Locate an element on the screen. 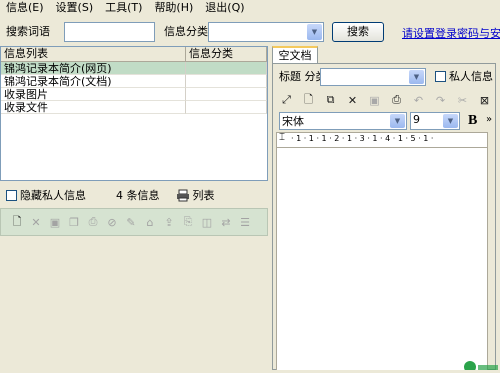  list-item: 收录文件 is located at coordinates (134, 107).